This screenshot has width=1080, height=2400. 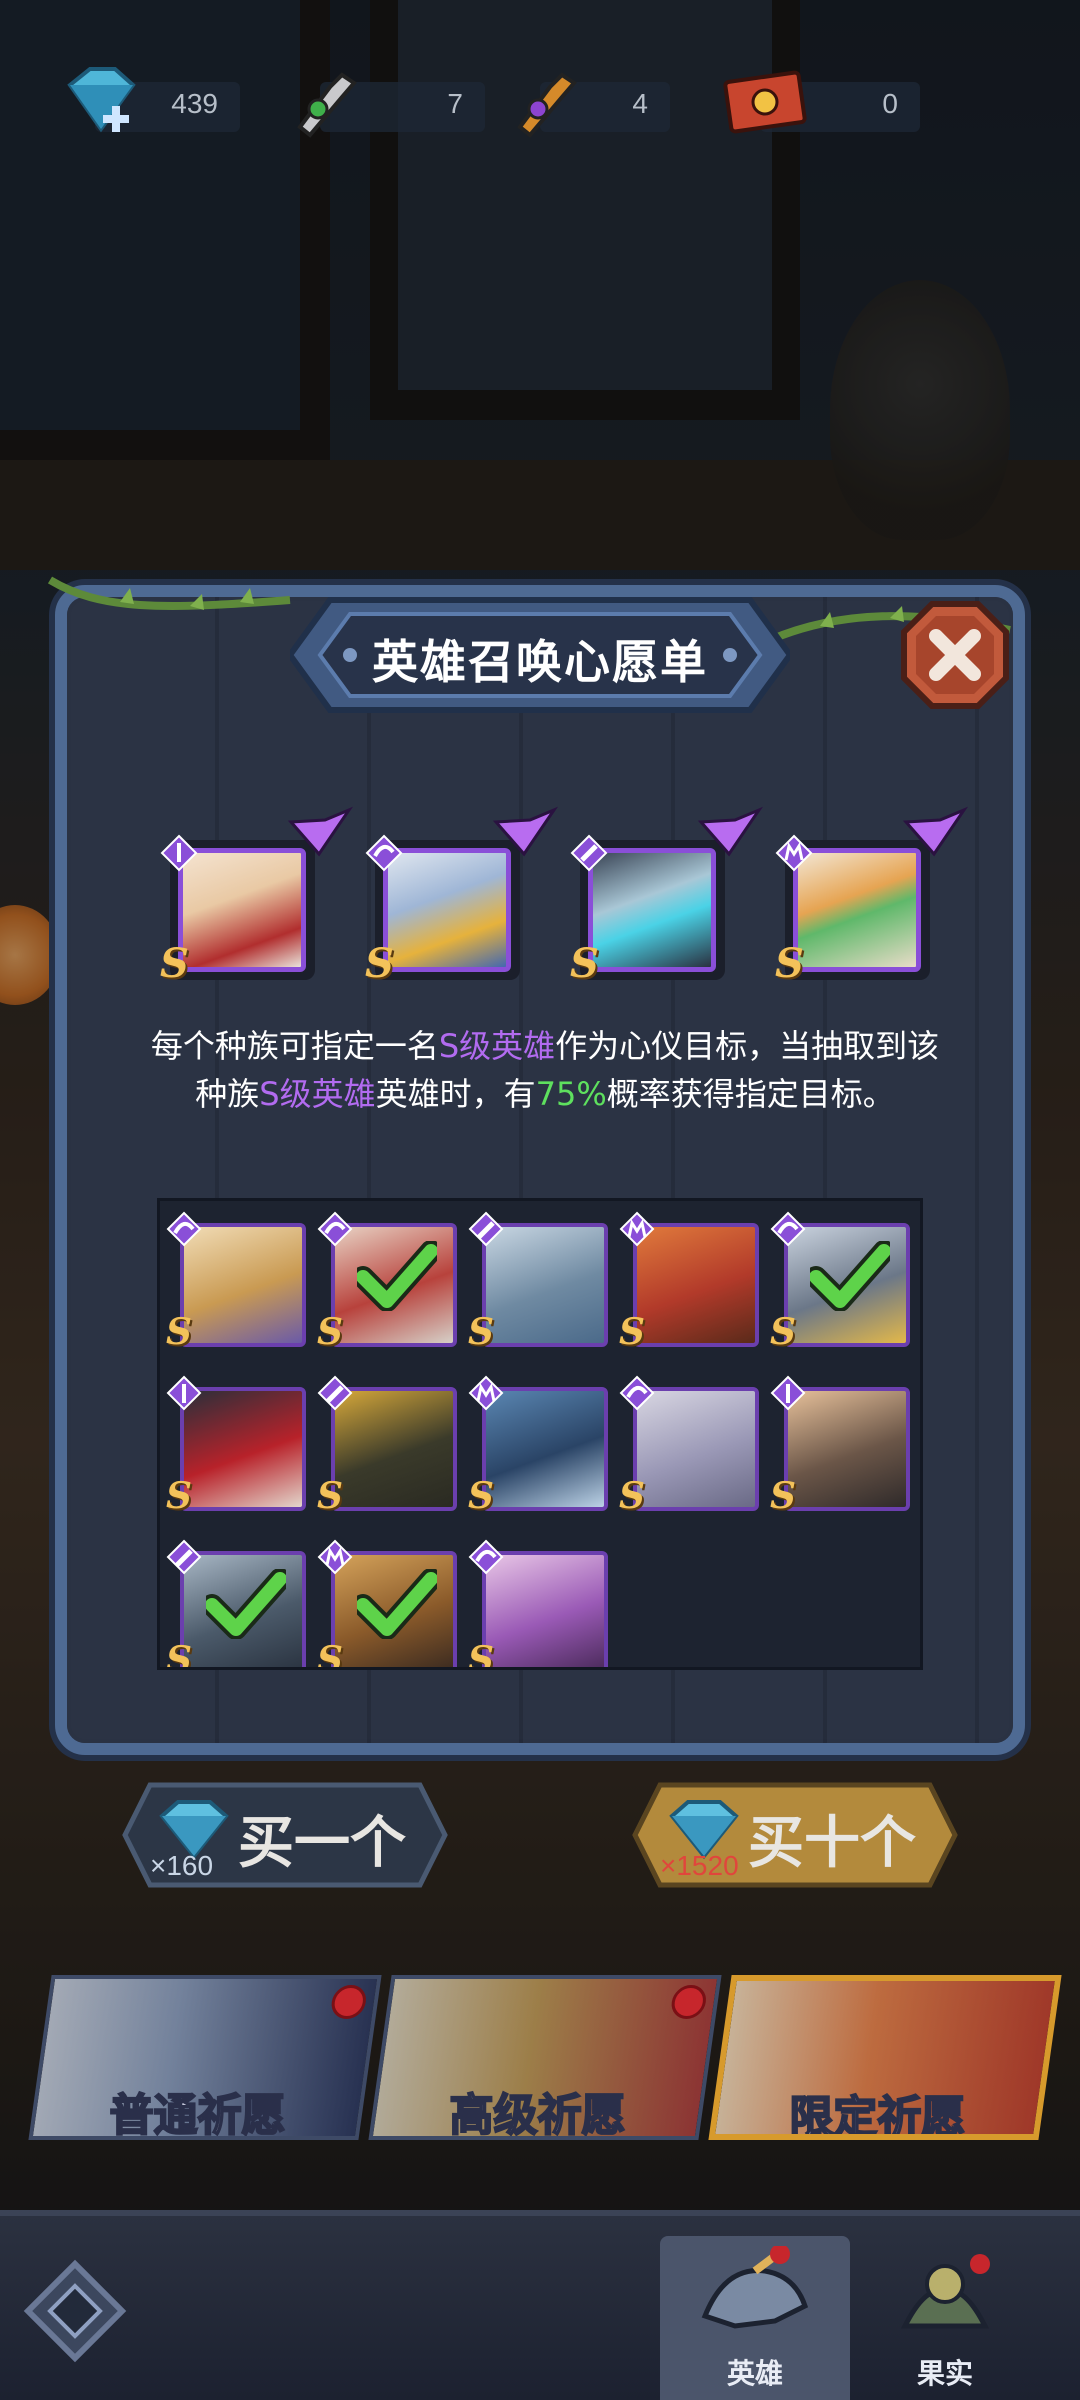 I want to click on diamond-plus-icon, so click(x=101, y=100).